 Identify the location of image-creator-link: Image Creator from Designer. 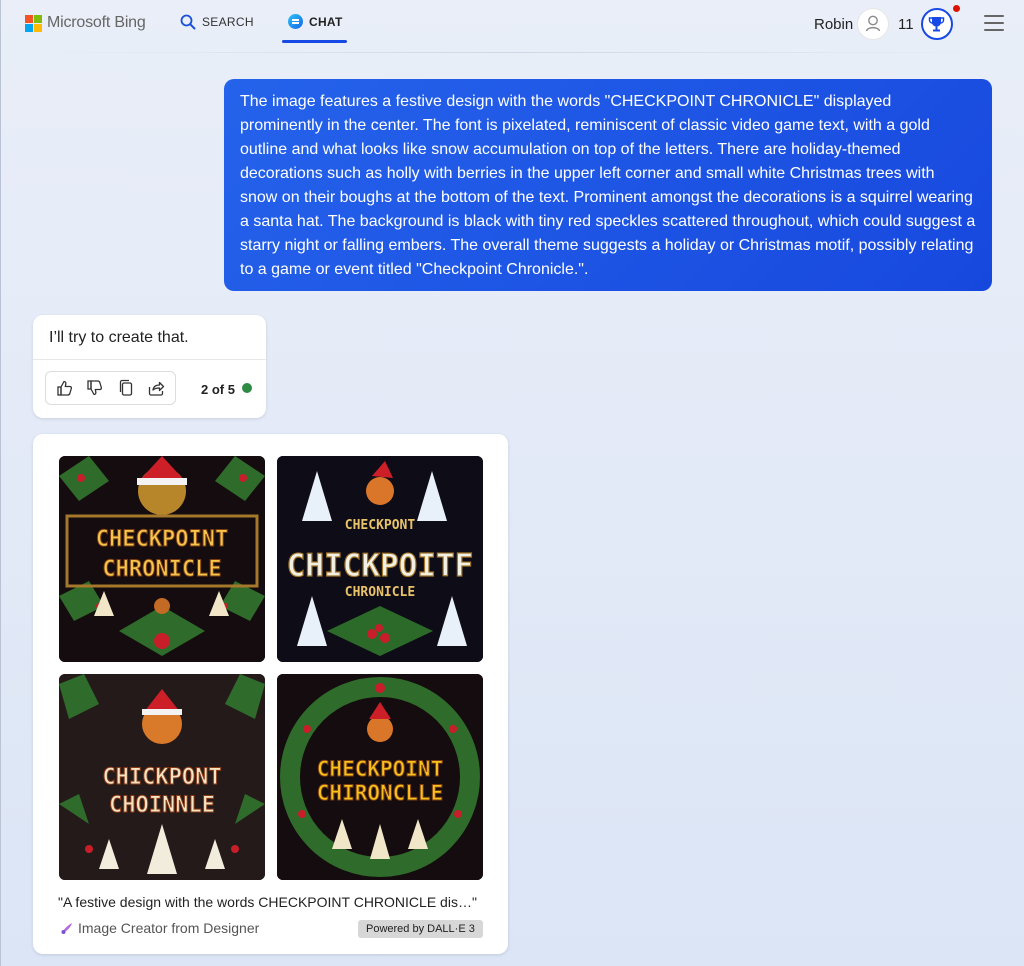
(159, 928).